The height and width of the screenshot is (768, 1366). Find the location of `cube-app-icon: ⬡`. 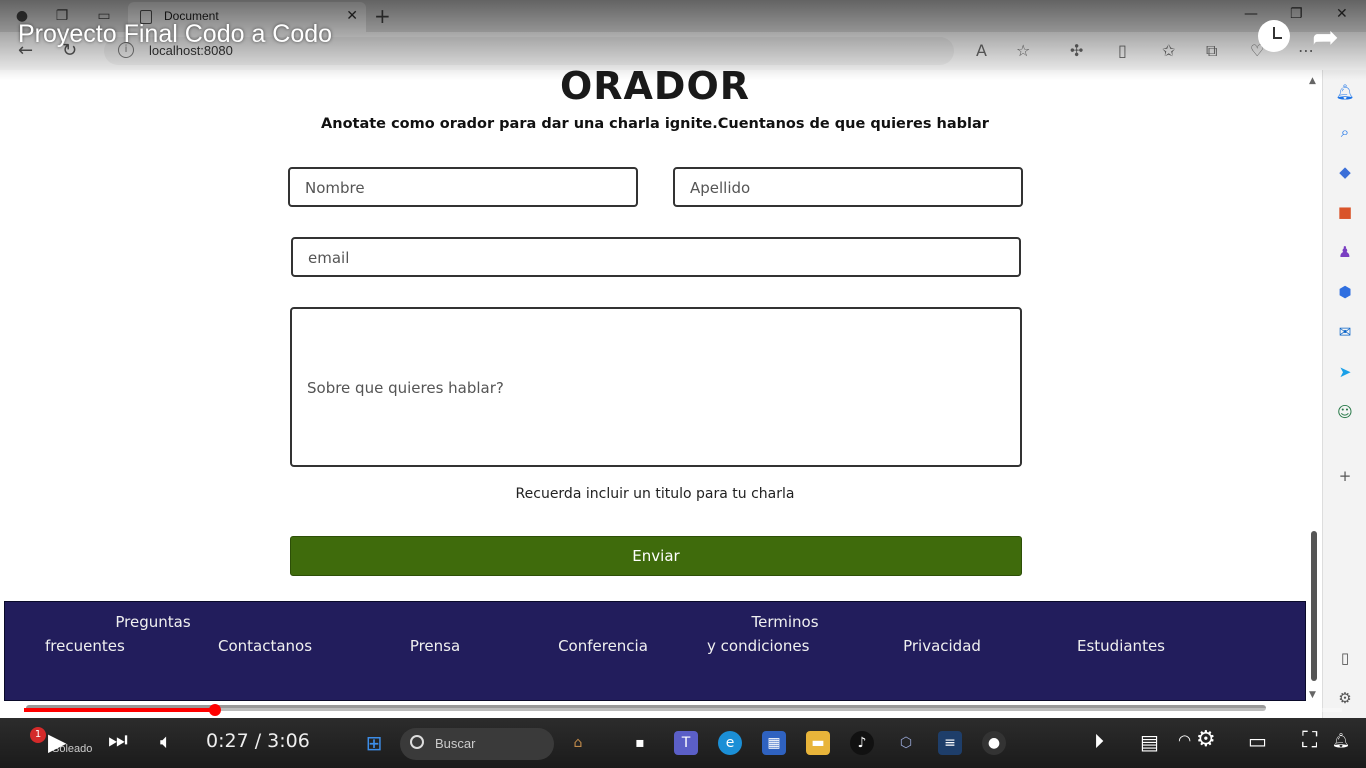

cube-app-icon: ⬡ is located at coordinates (906, 743).